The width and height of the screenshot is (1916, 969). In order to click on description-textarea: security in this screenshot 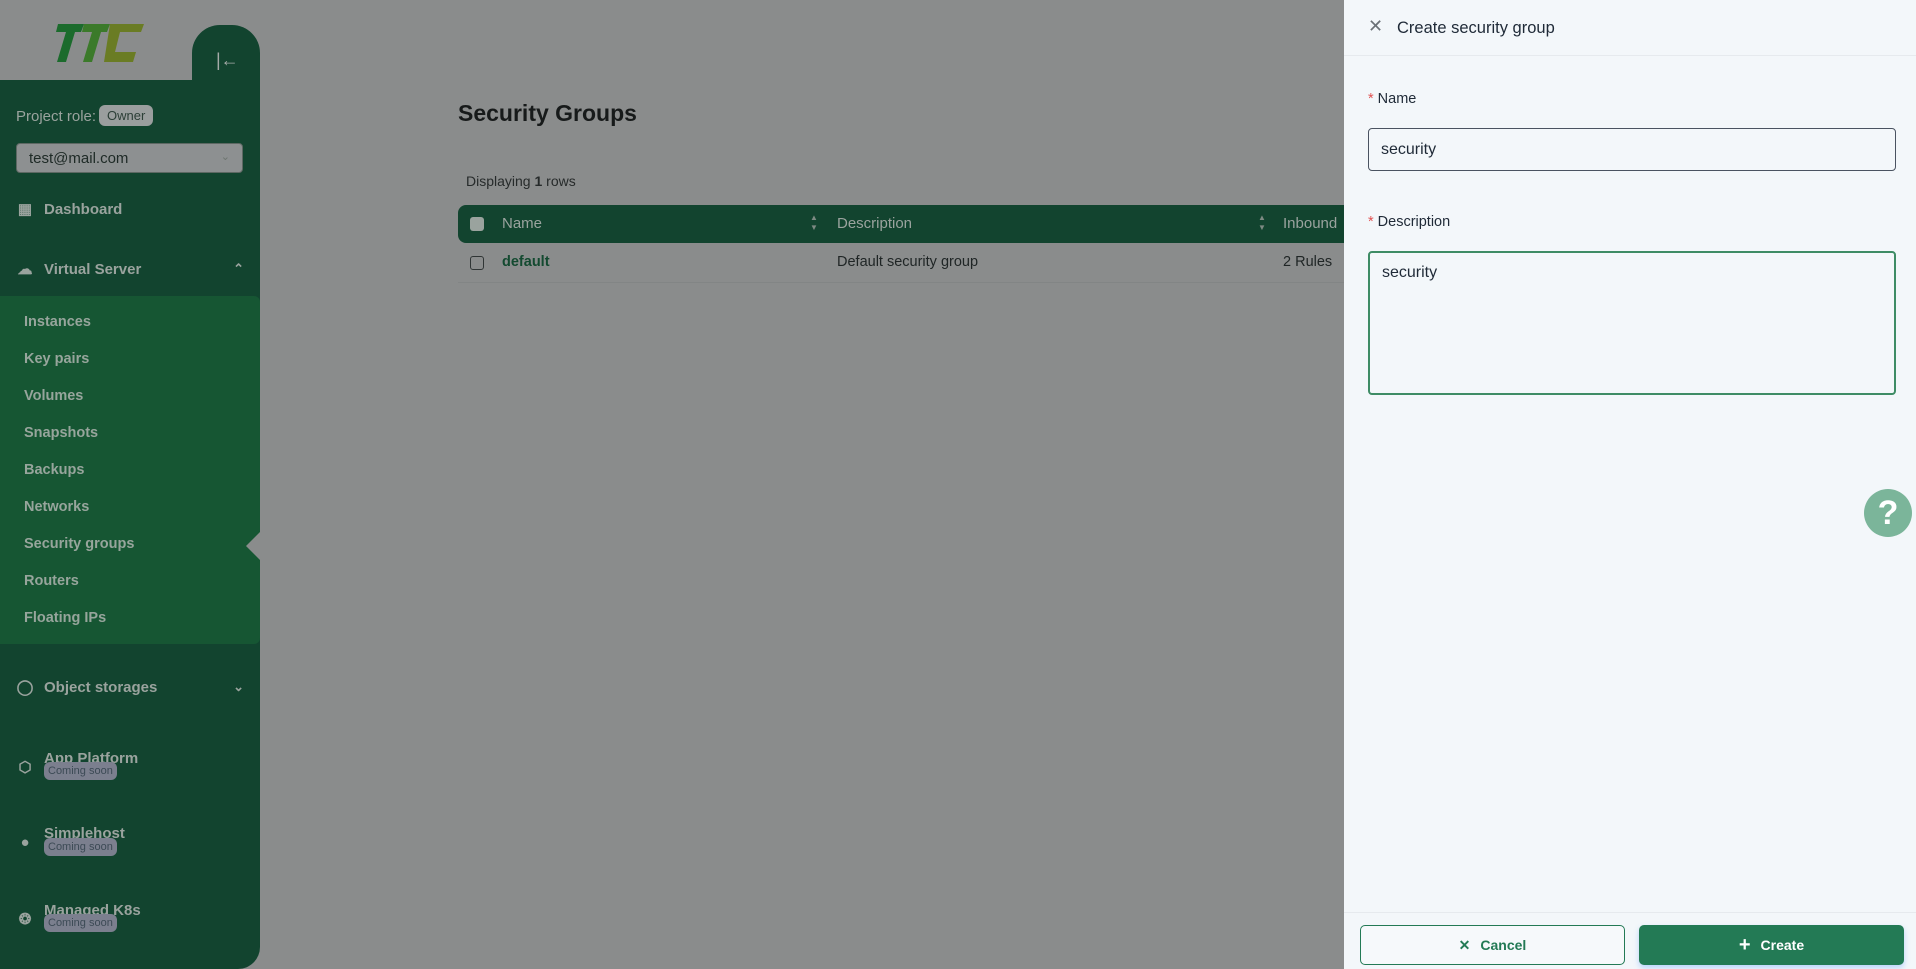, I will do `click(1632, 323)`.